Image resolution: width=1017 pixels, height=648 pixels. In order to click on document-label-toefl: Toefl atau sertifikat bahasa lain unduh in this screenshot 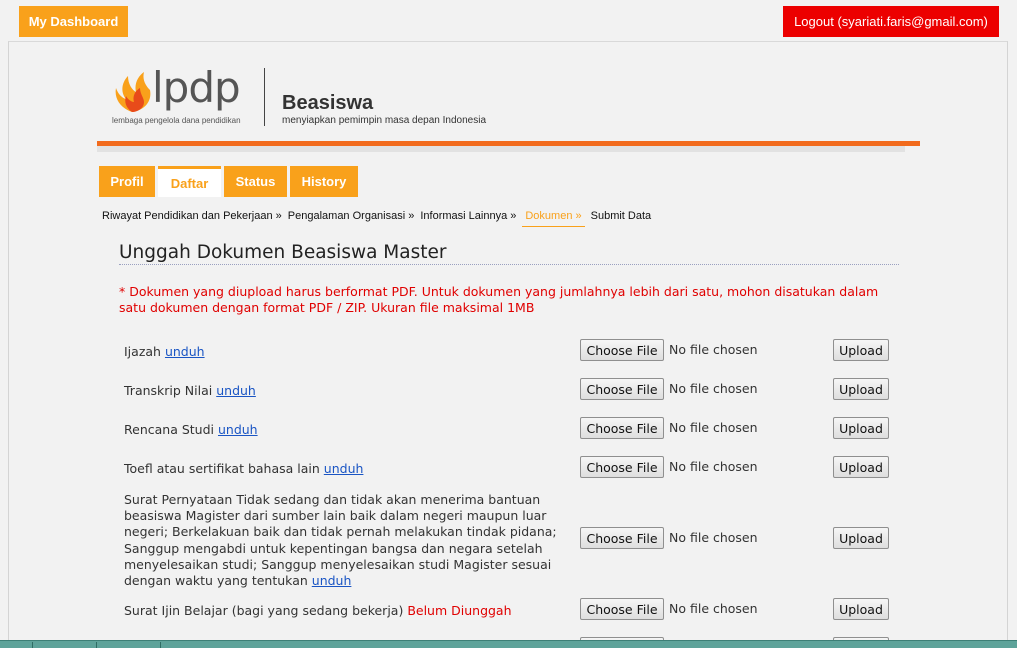, I will do `click(346, 469)`.